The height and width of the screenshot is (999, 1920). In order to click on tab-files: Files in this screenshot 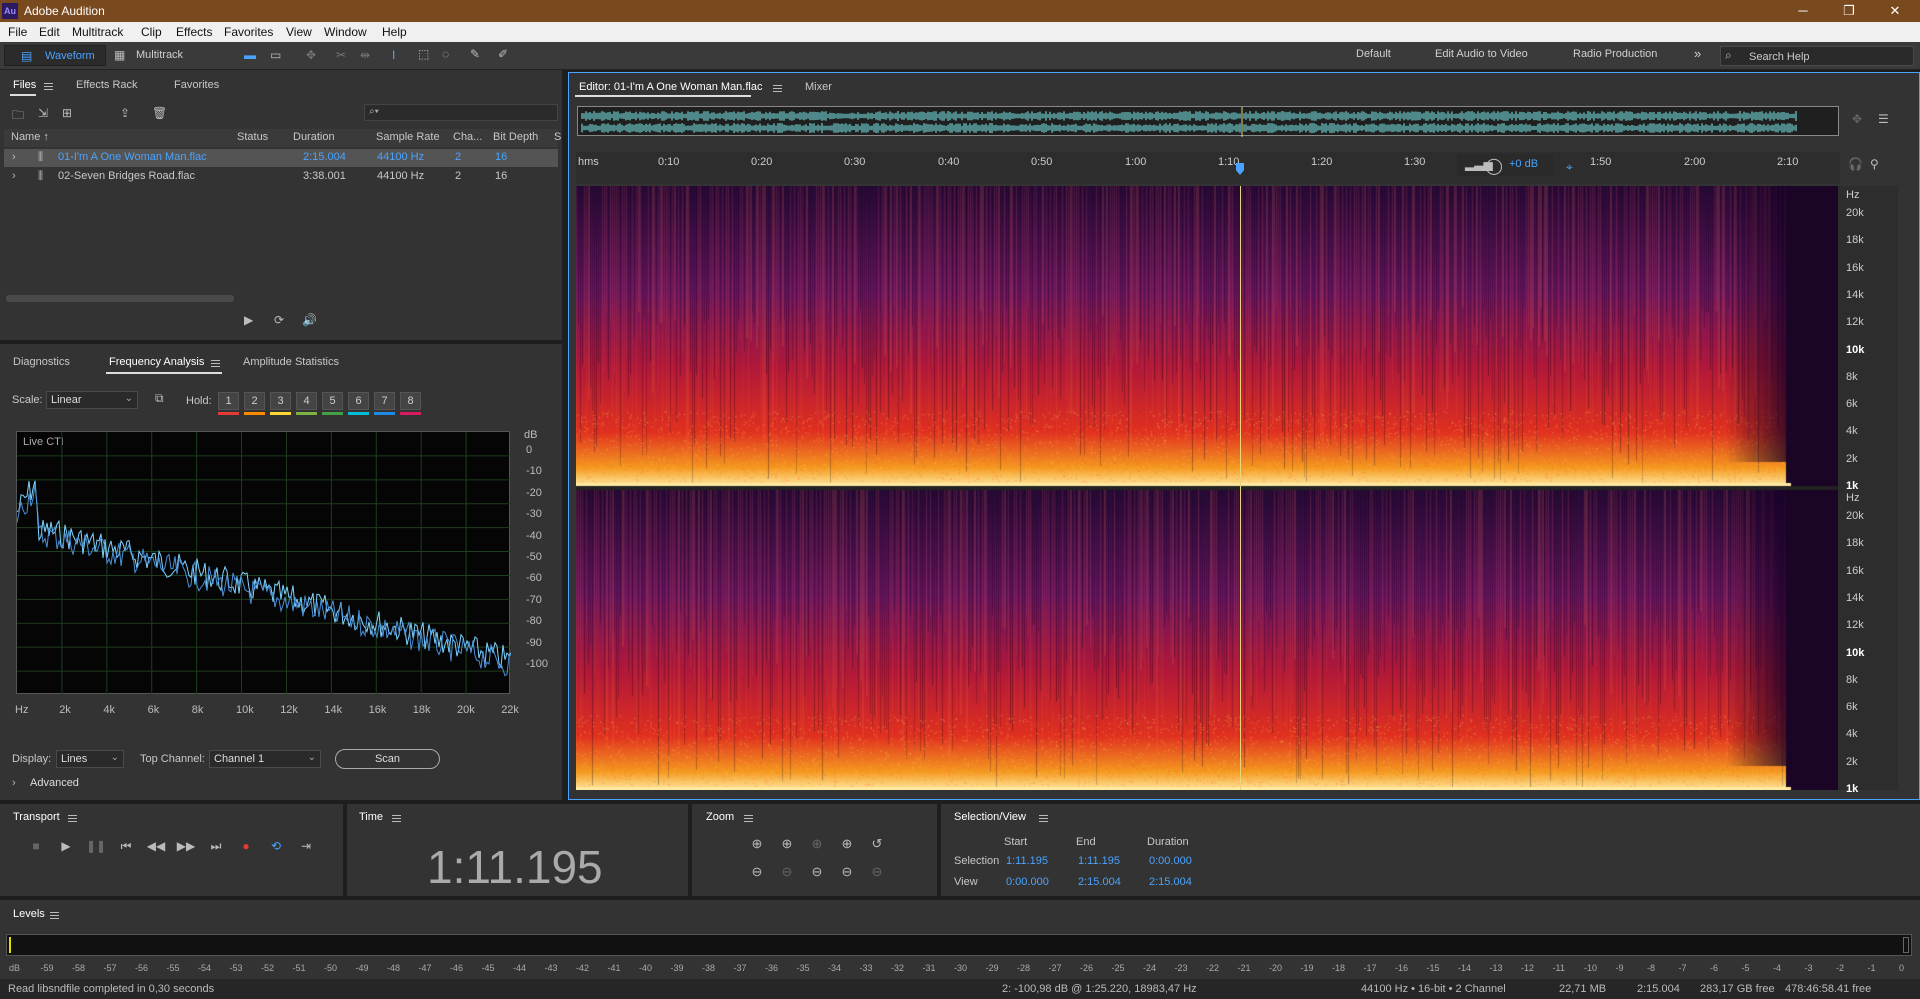, I will do `click(24, 85)`.